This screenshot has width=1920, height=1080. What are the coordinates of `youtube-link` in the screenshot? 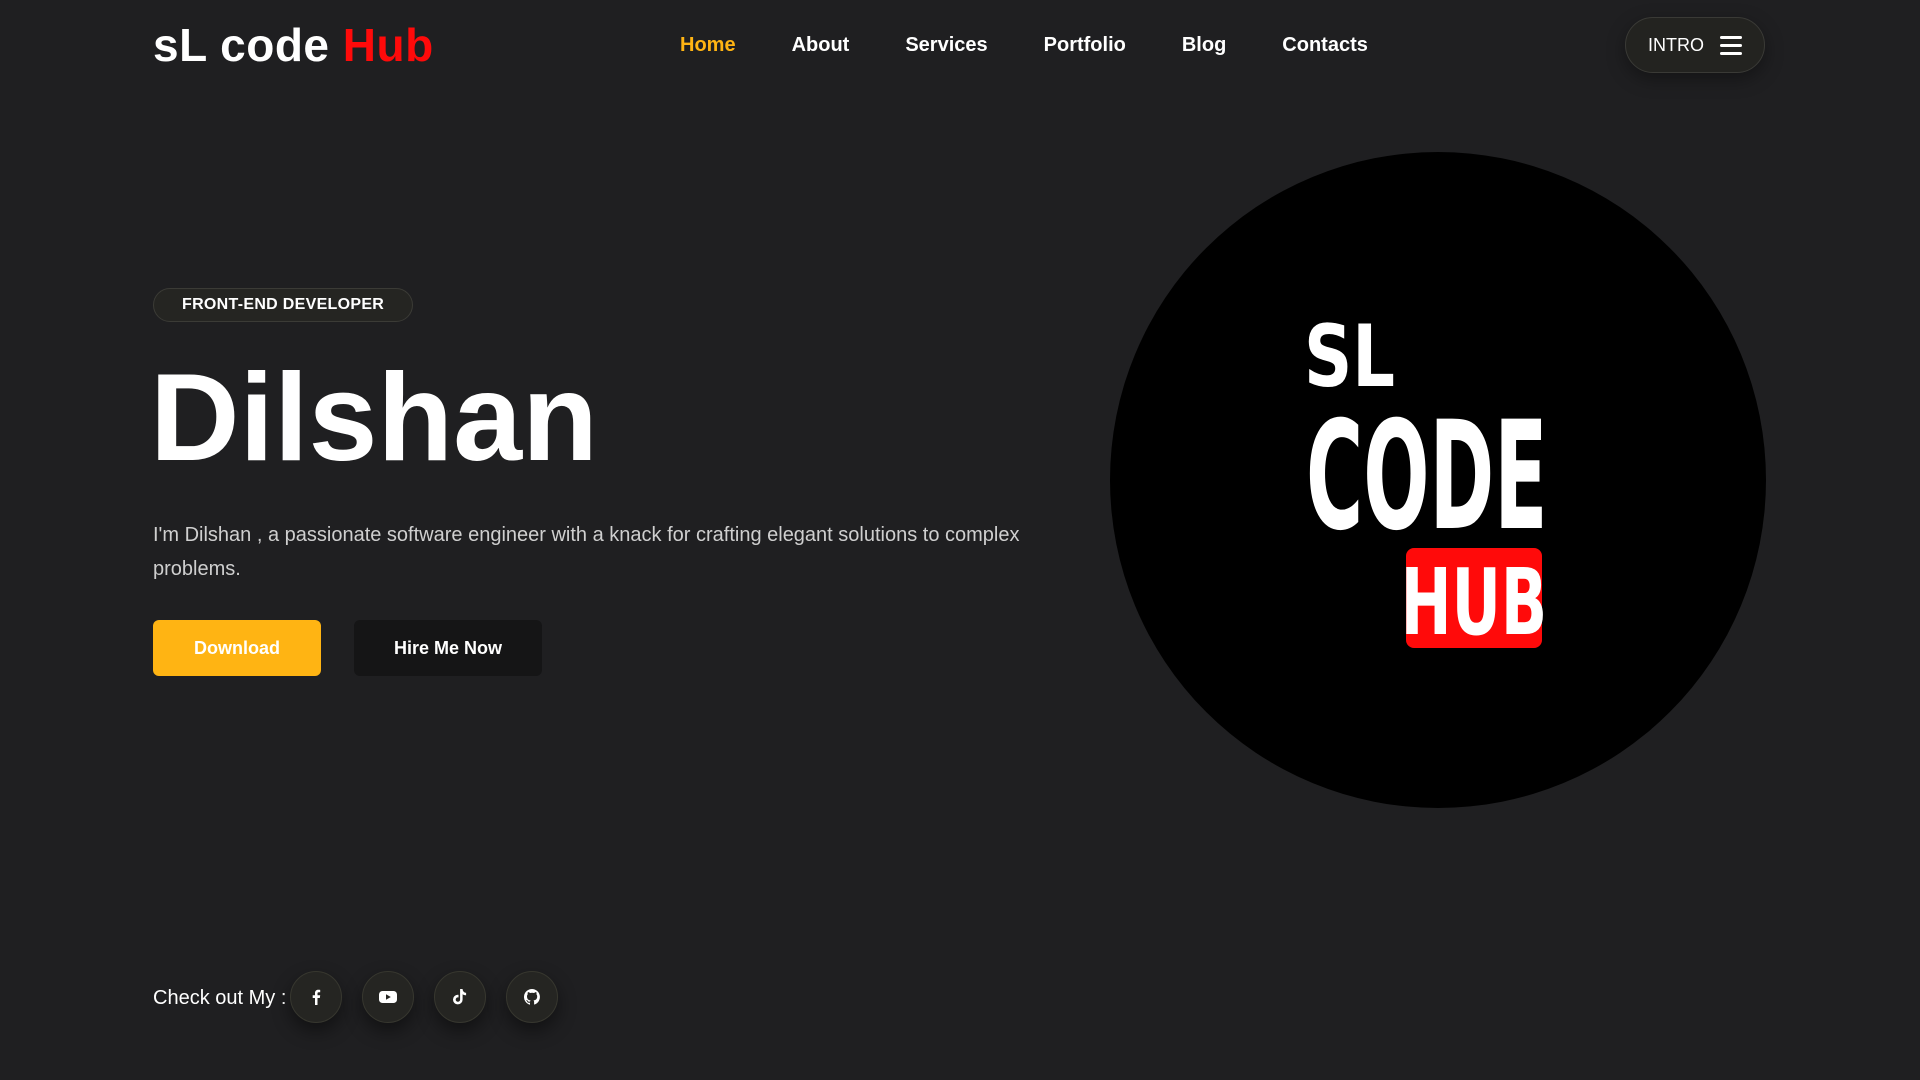 It's located at (388, 997).